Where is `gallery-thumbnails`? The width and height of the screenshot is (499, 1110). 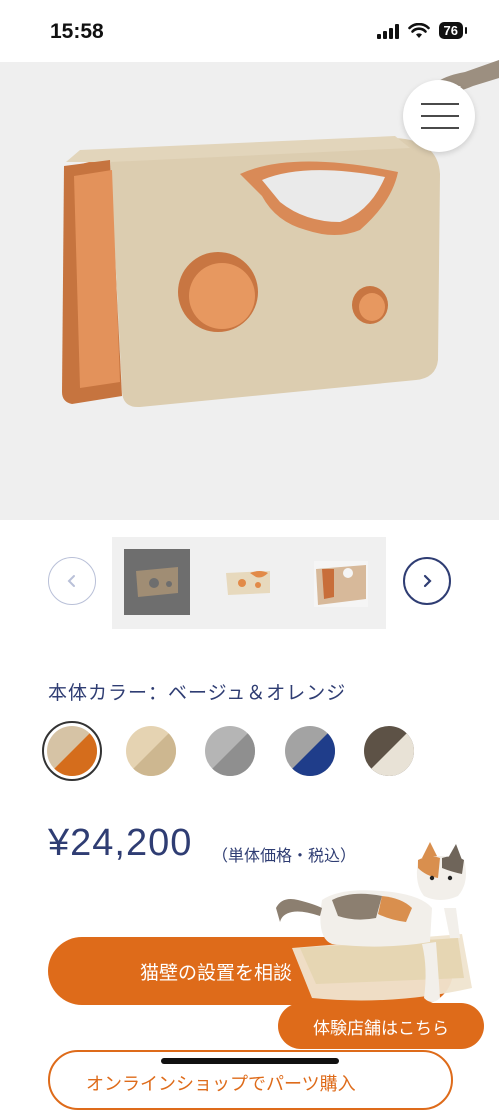
gallery-thumbnails is located at coordinates (249, 583).